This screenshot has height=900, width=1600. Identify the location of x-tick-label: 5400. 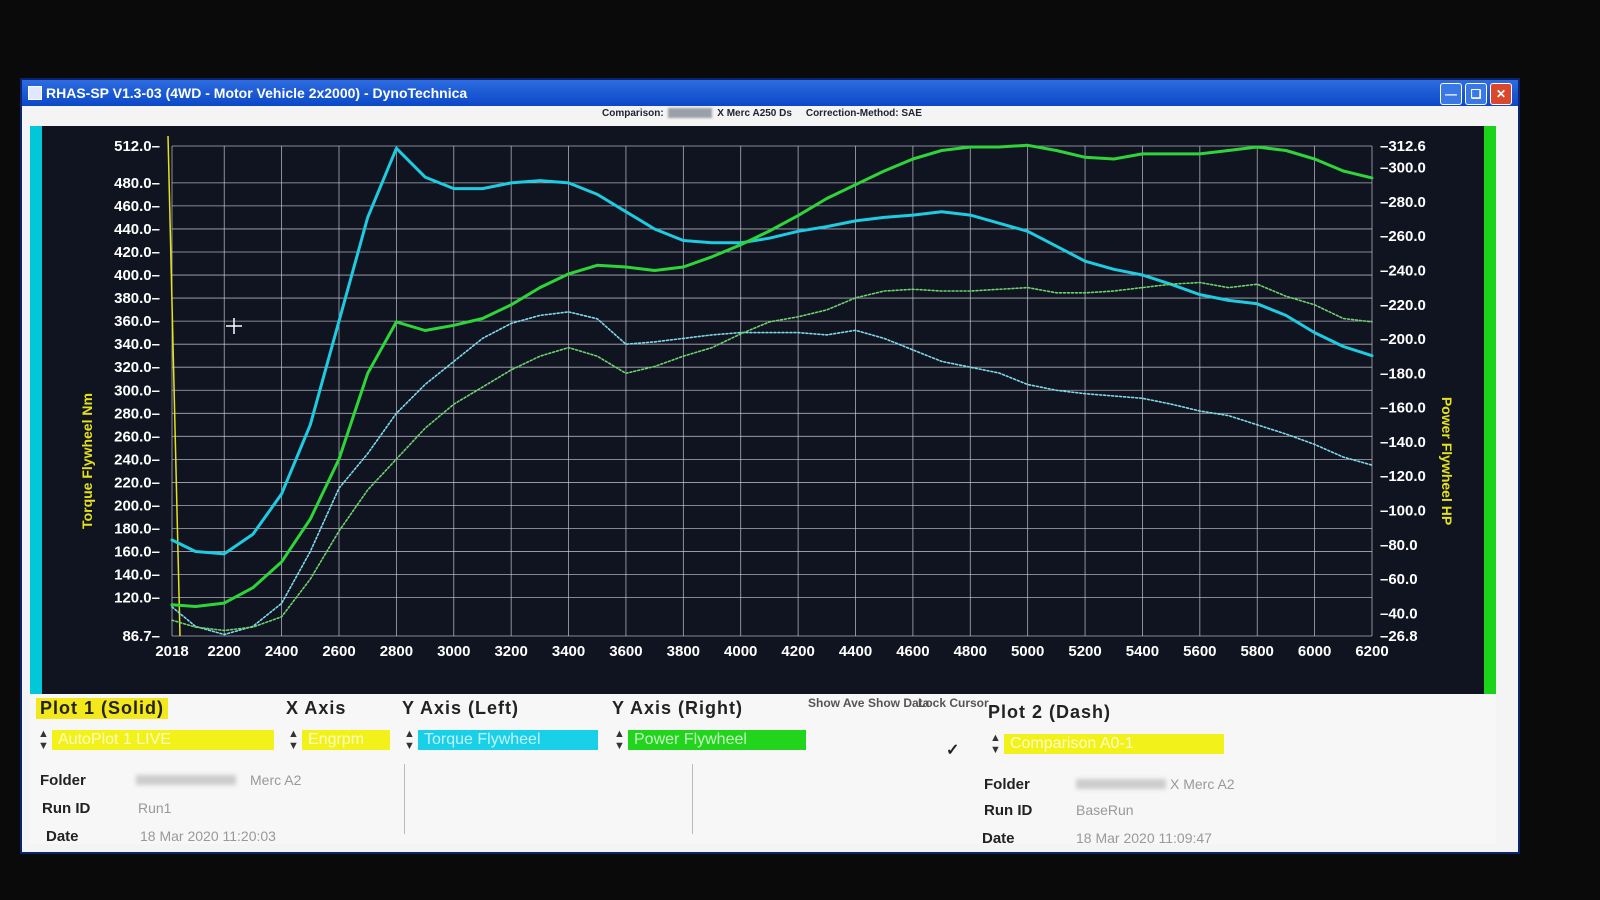
(1142, 651).